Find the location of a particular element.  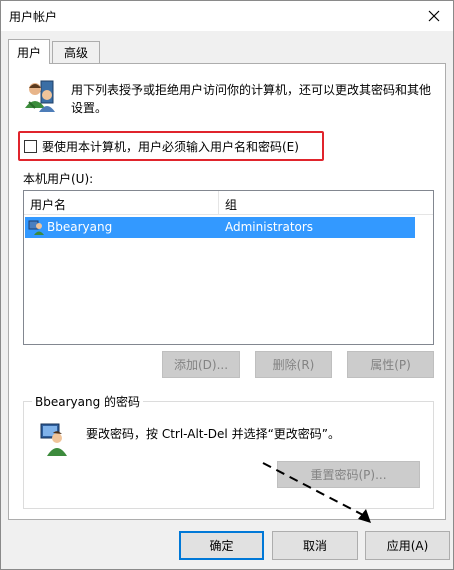

user-icon is located at coordinates (36, 227).